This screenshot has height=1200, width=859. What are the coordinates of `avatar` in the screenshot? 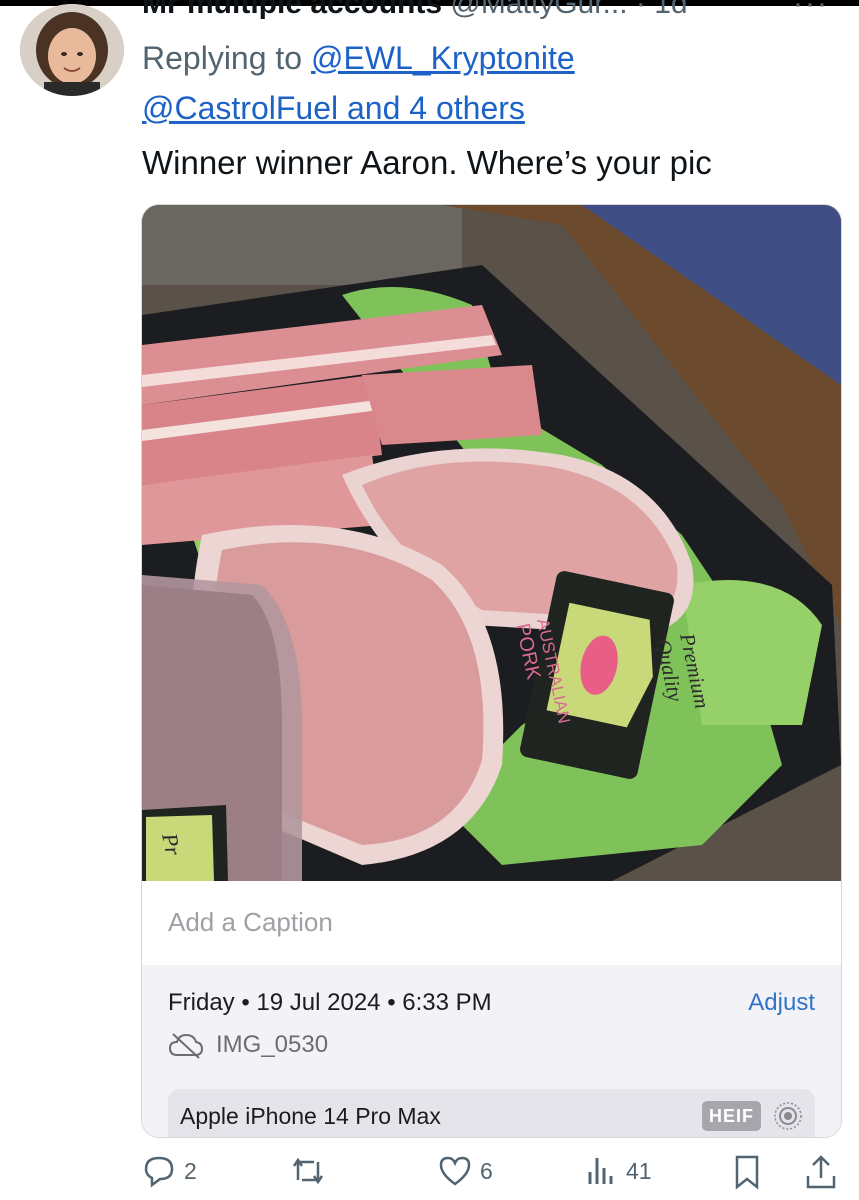 It's located at (72, 50).